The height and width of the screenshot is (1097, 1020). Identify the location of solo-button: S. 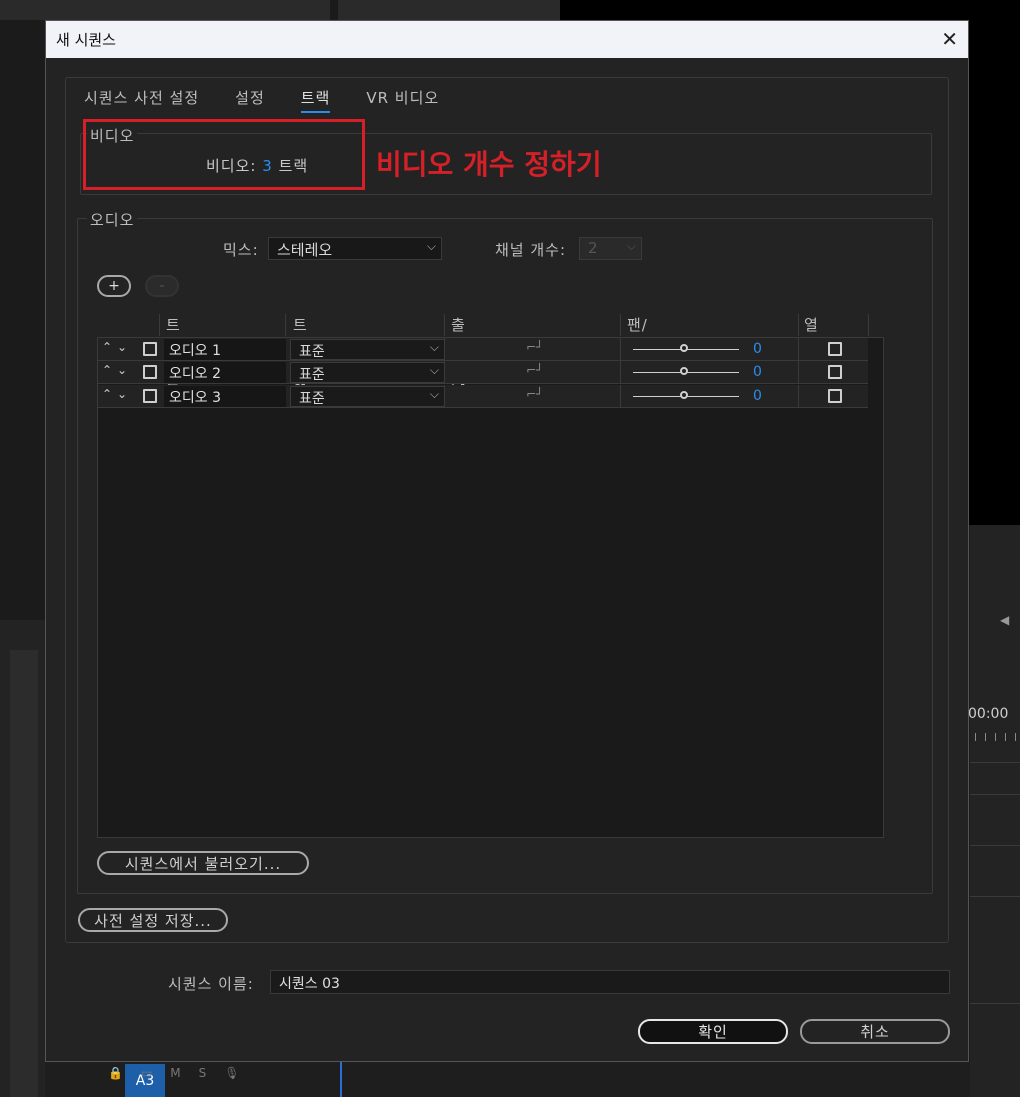
(203, 1073).